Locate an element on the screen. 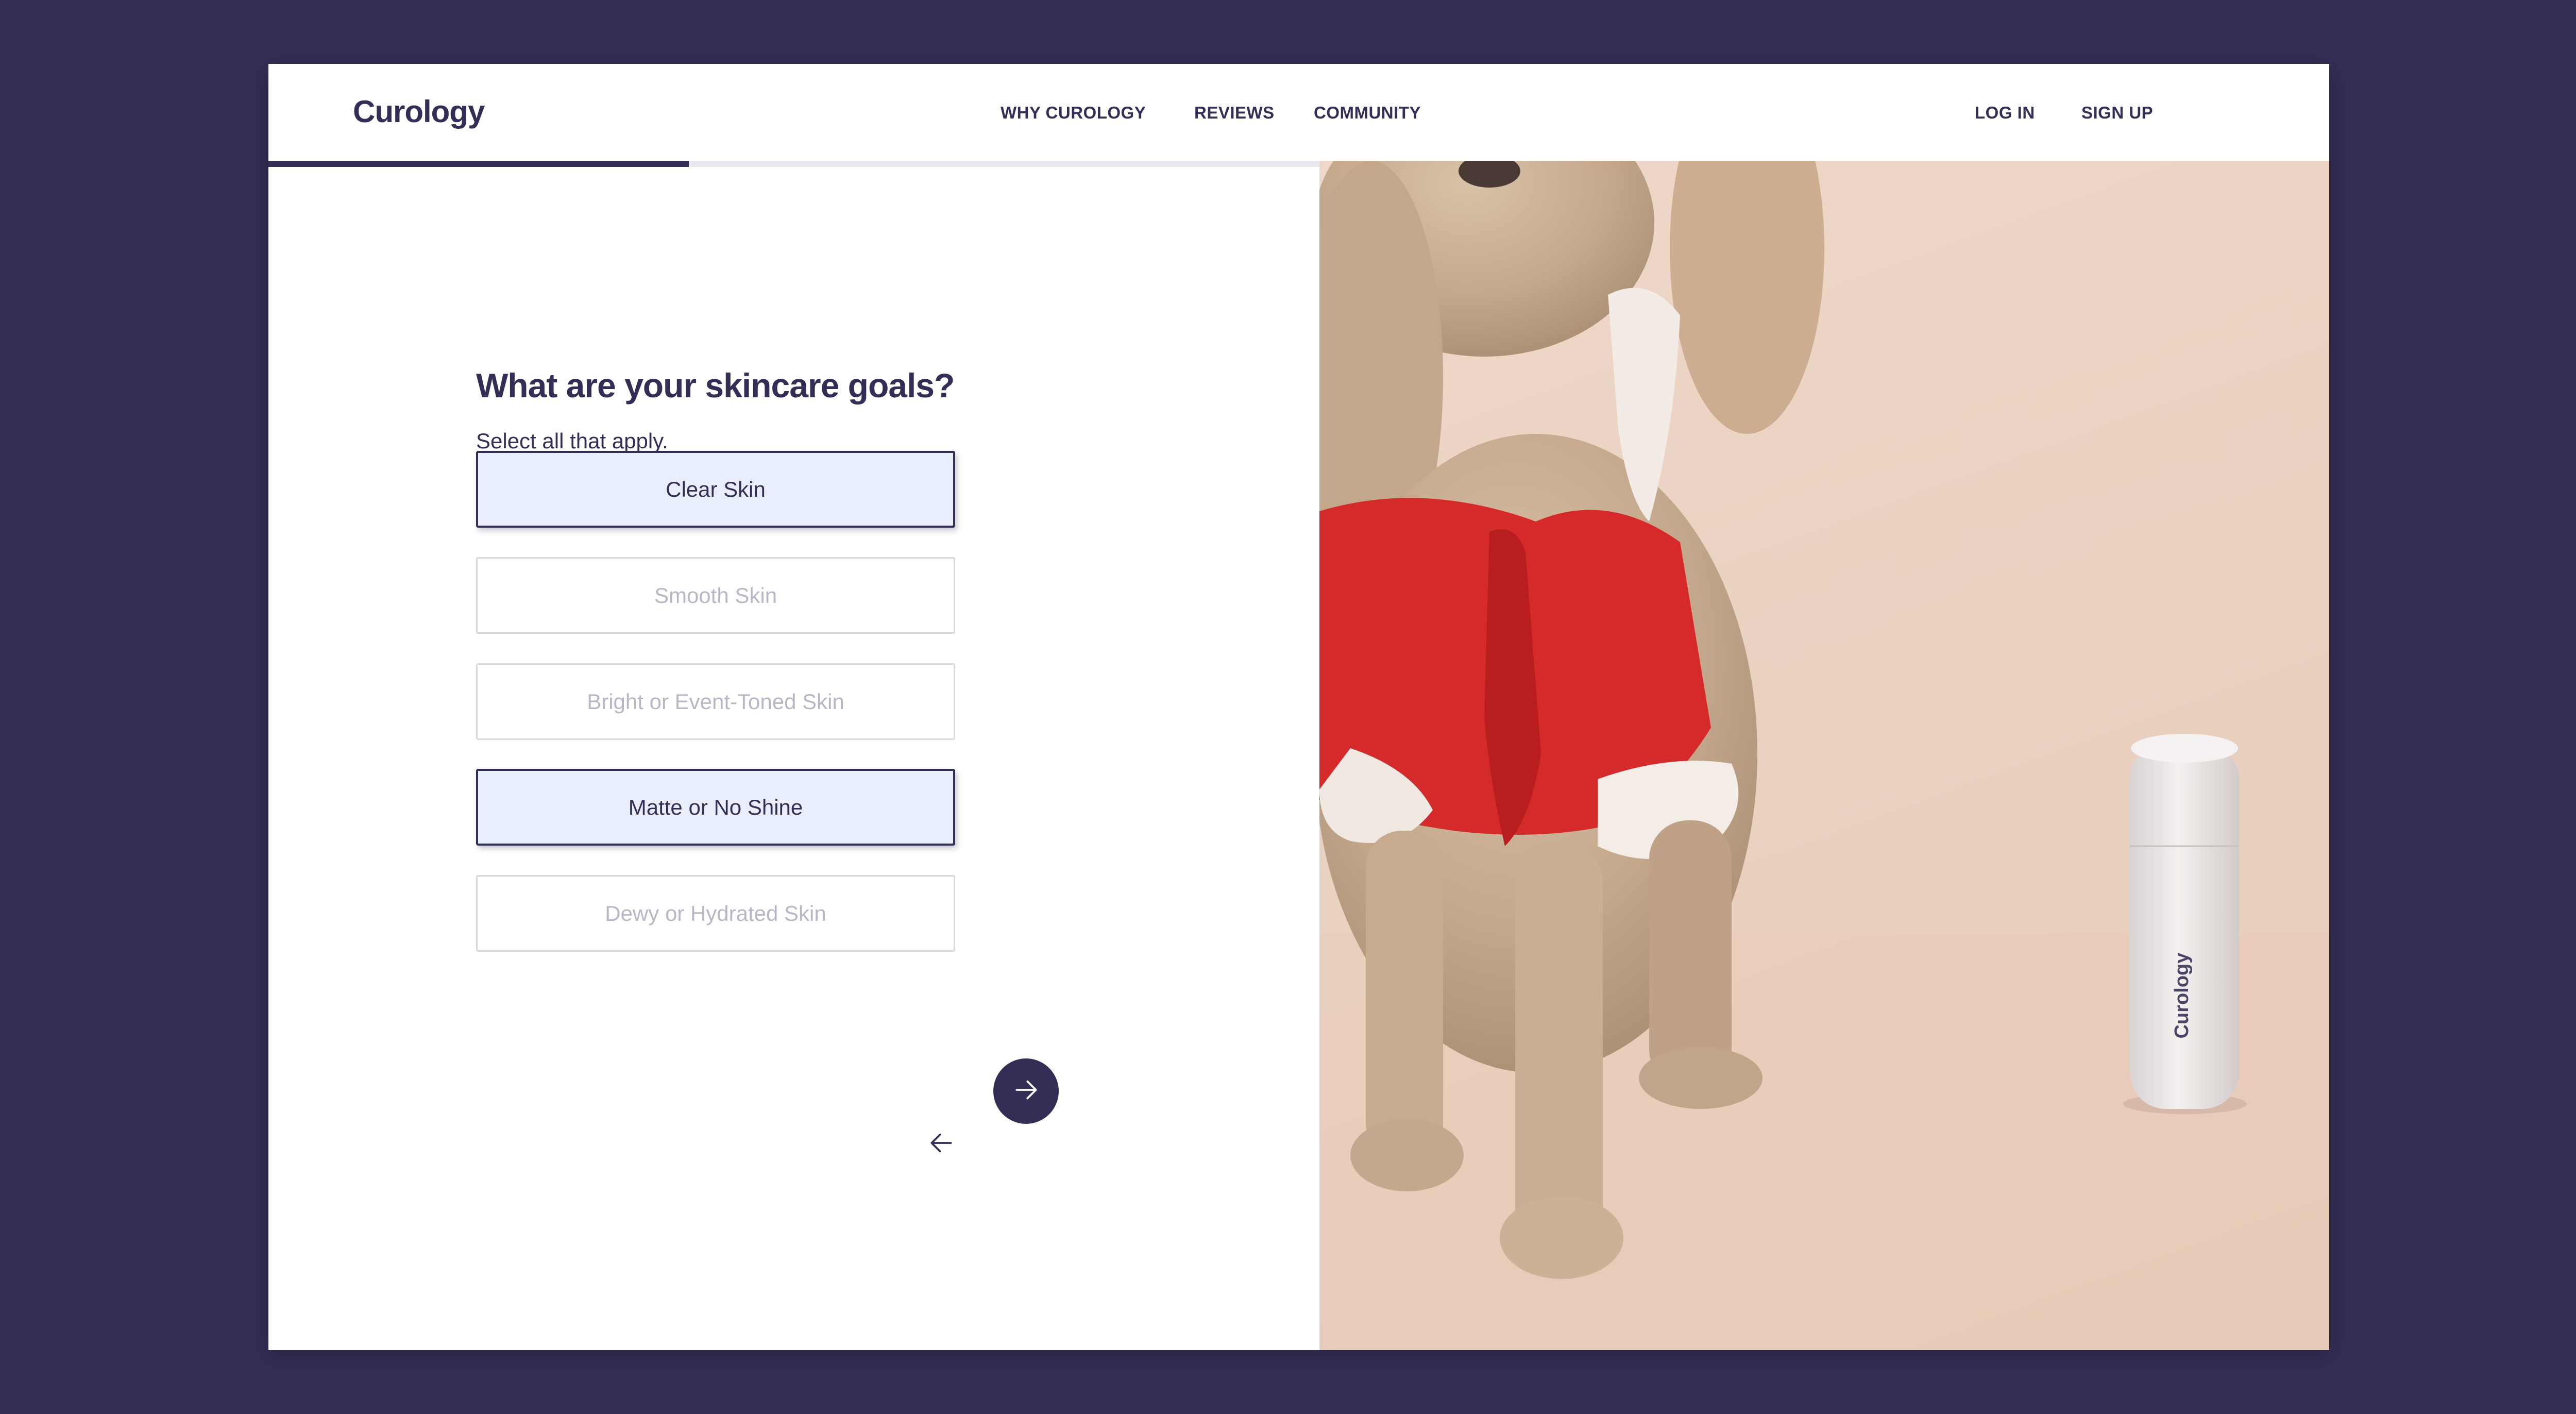  option-bright-skin: Bright or Event-Toned Skin is located at coordinates (715, 701).